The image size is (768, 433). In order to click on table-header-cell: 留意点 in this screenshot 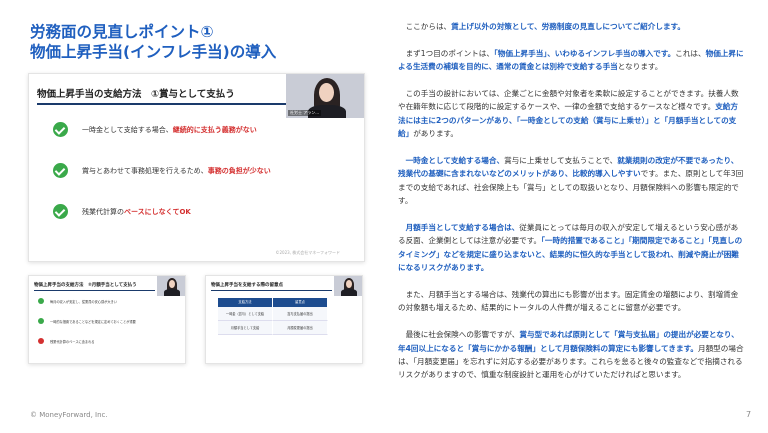, I will do `click(300, 302)`.